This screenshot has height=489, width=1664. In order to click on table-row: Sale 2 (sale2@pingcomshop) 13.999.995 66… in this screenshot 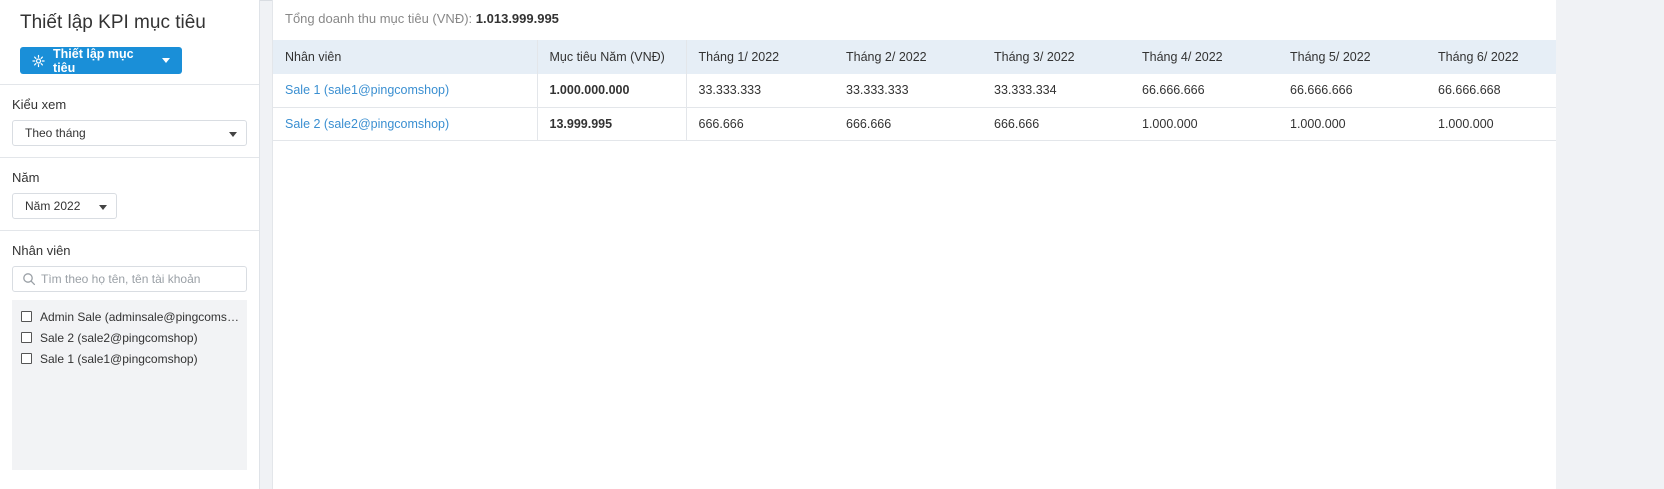, I will do `click(915, 124)`.